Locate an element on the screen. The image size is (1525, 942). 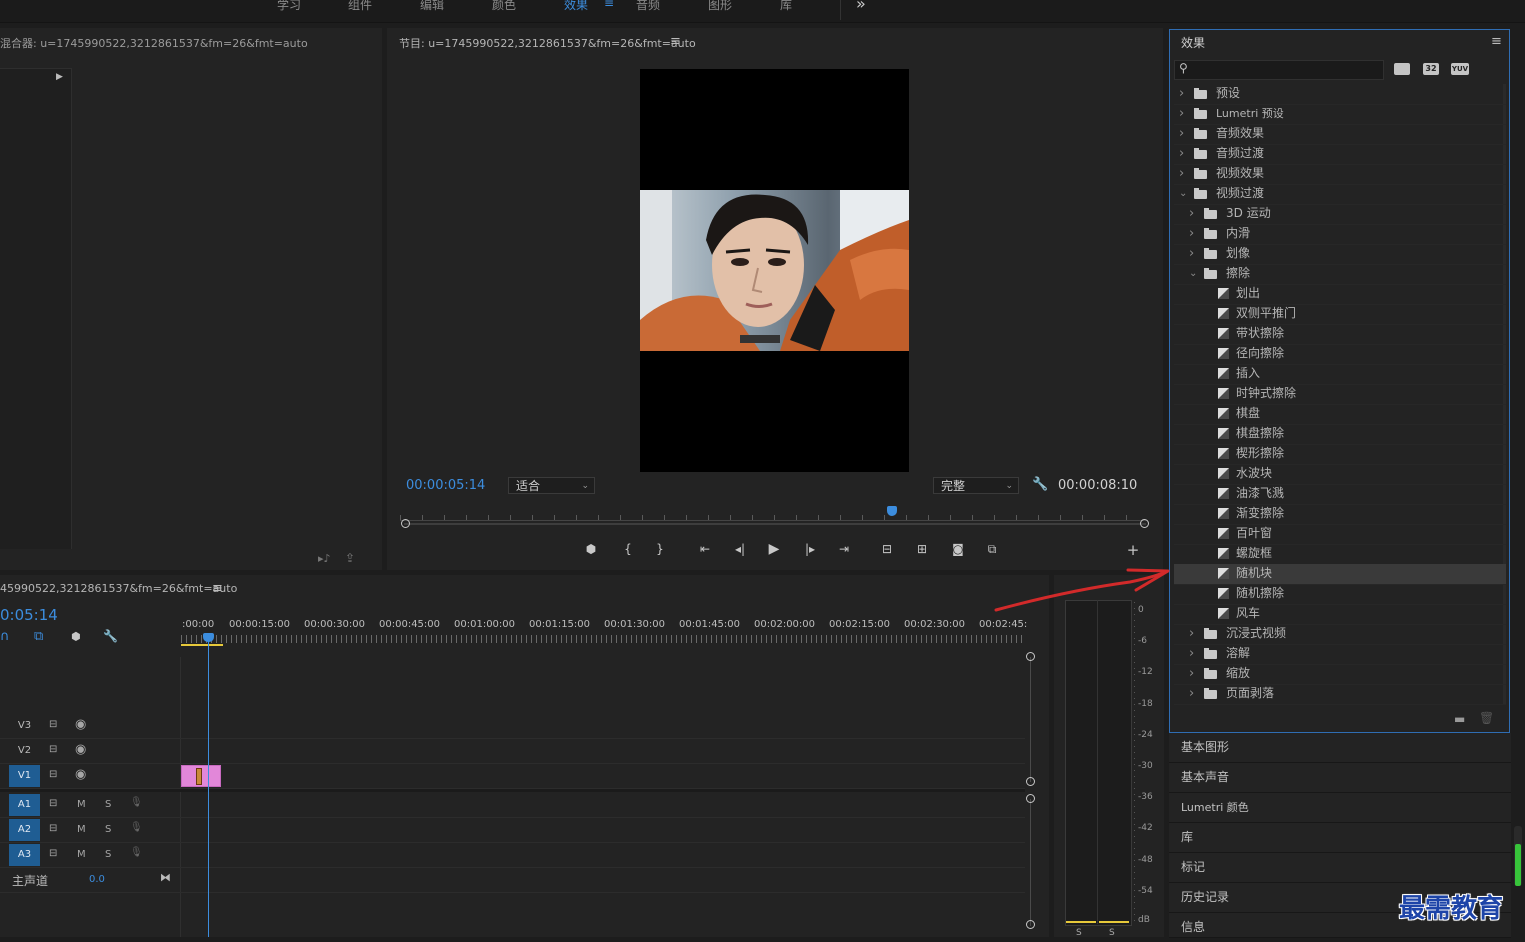
effect-item: 径向擦除 is located at coordinates (1340, 354).